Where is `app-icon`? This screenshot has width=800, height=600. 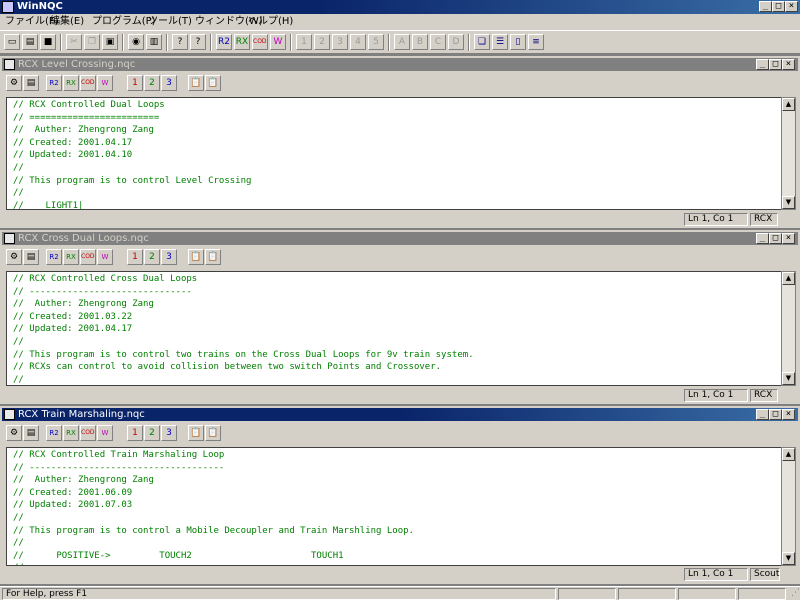
app-icon is located at coordinates (8, 7).